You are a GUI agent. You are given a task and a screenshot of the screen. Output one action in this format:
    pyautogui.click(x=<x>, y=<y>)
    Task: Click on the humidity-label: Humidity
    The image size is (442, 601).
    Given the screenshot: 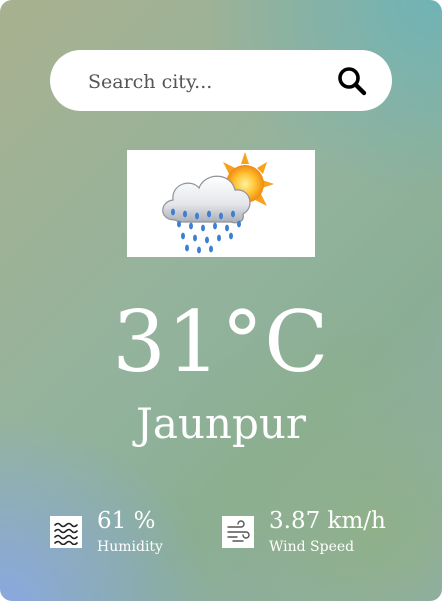 What is the action you would take?
    pyautogui.click(x=130, y=547)
    